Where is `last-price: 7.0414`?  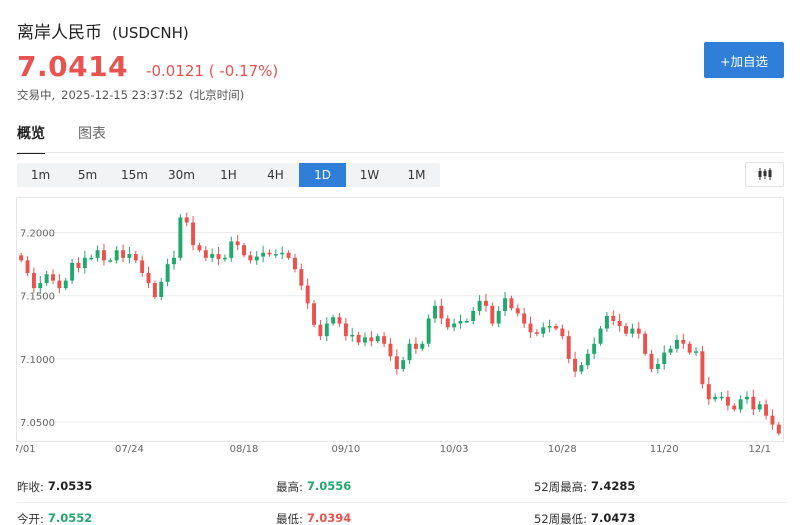
last-price: 7.0414 is located at coordinates (73, 66).